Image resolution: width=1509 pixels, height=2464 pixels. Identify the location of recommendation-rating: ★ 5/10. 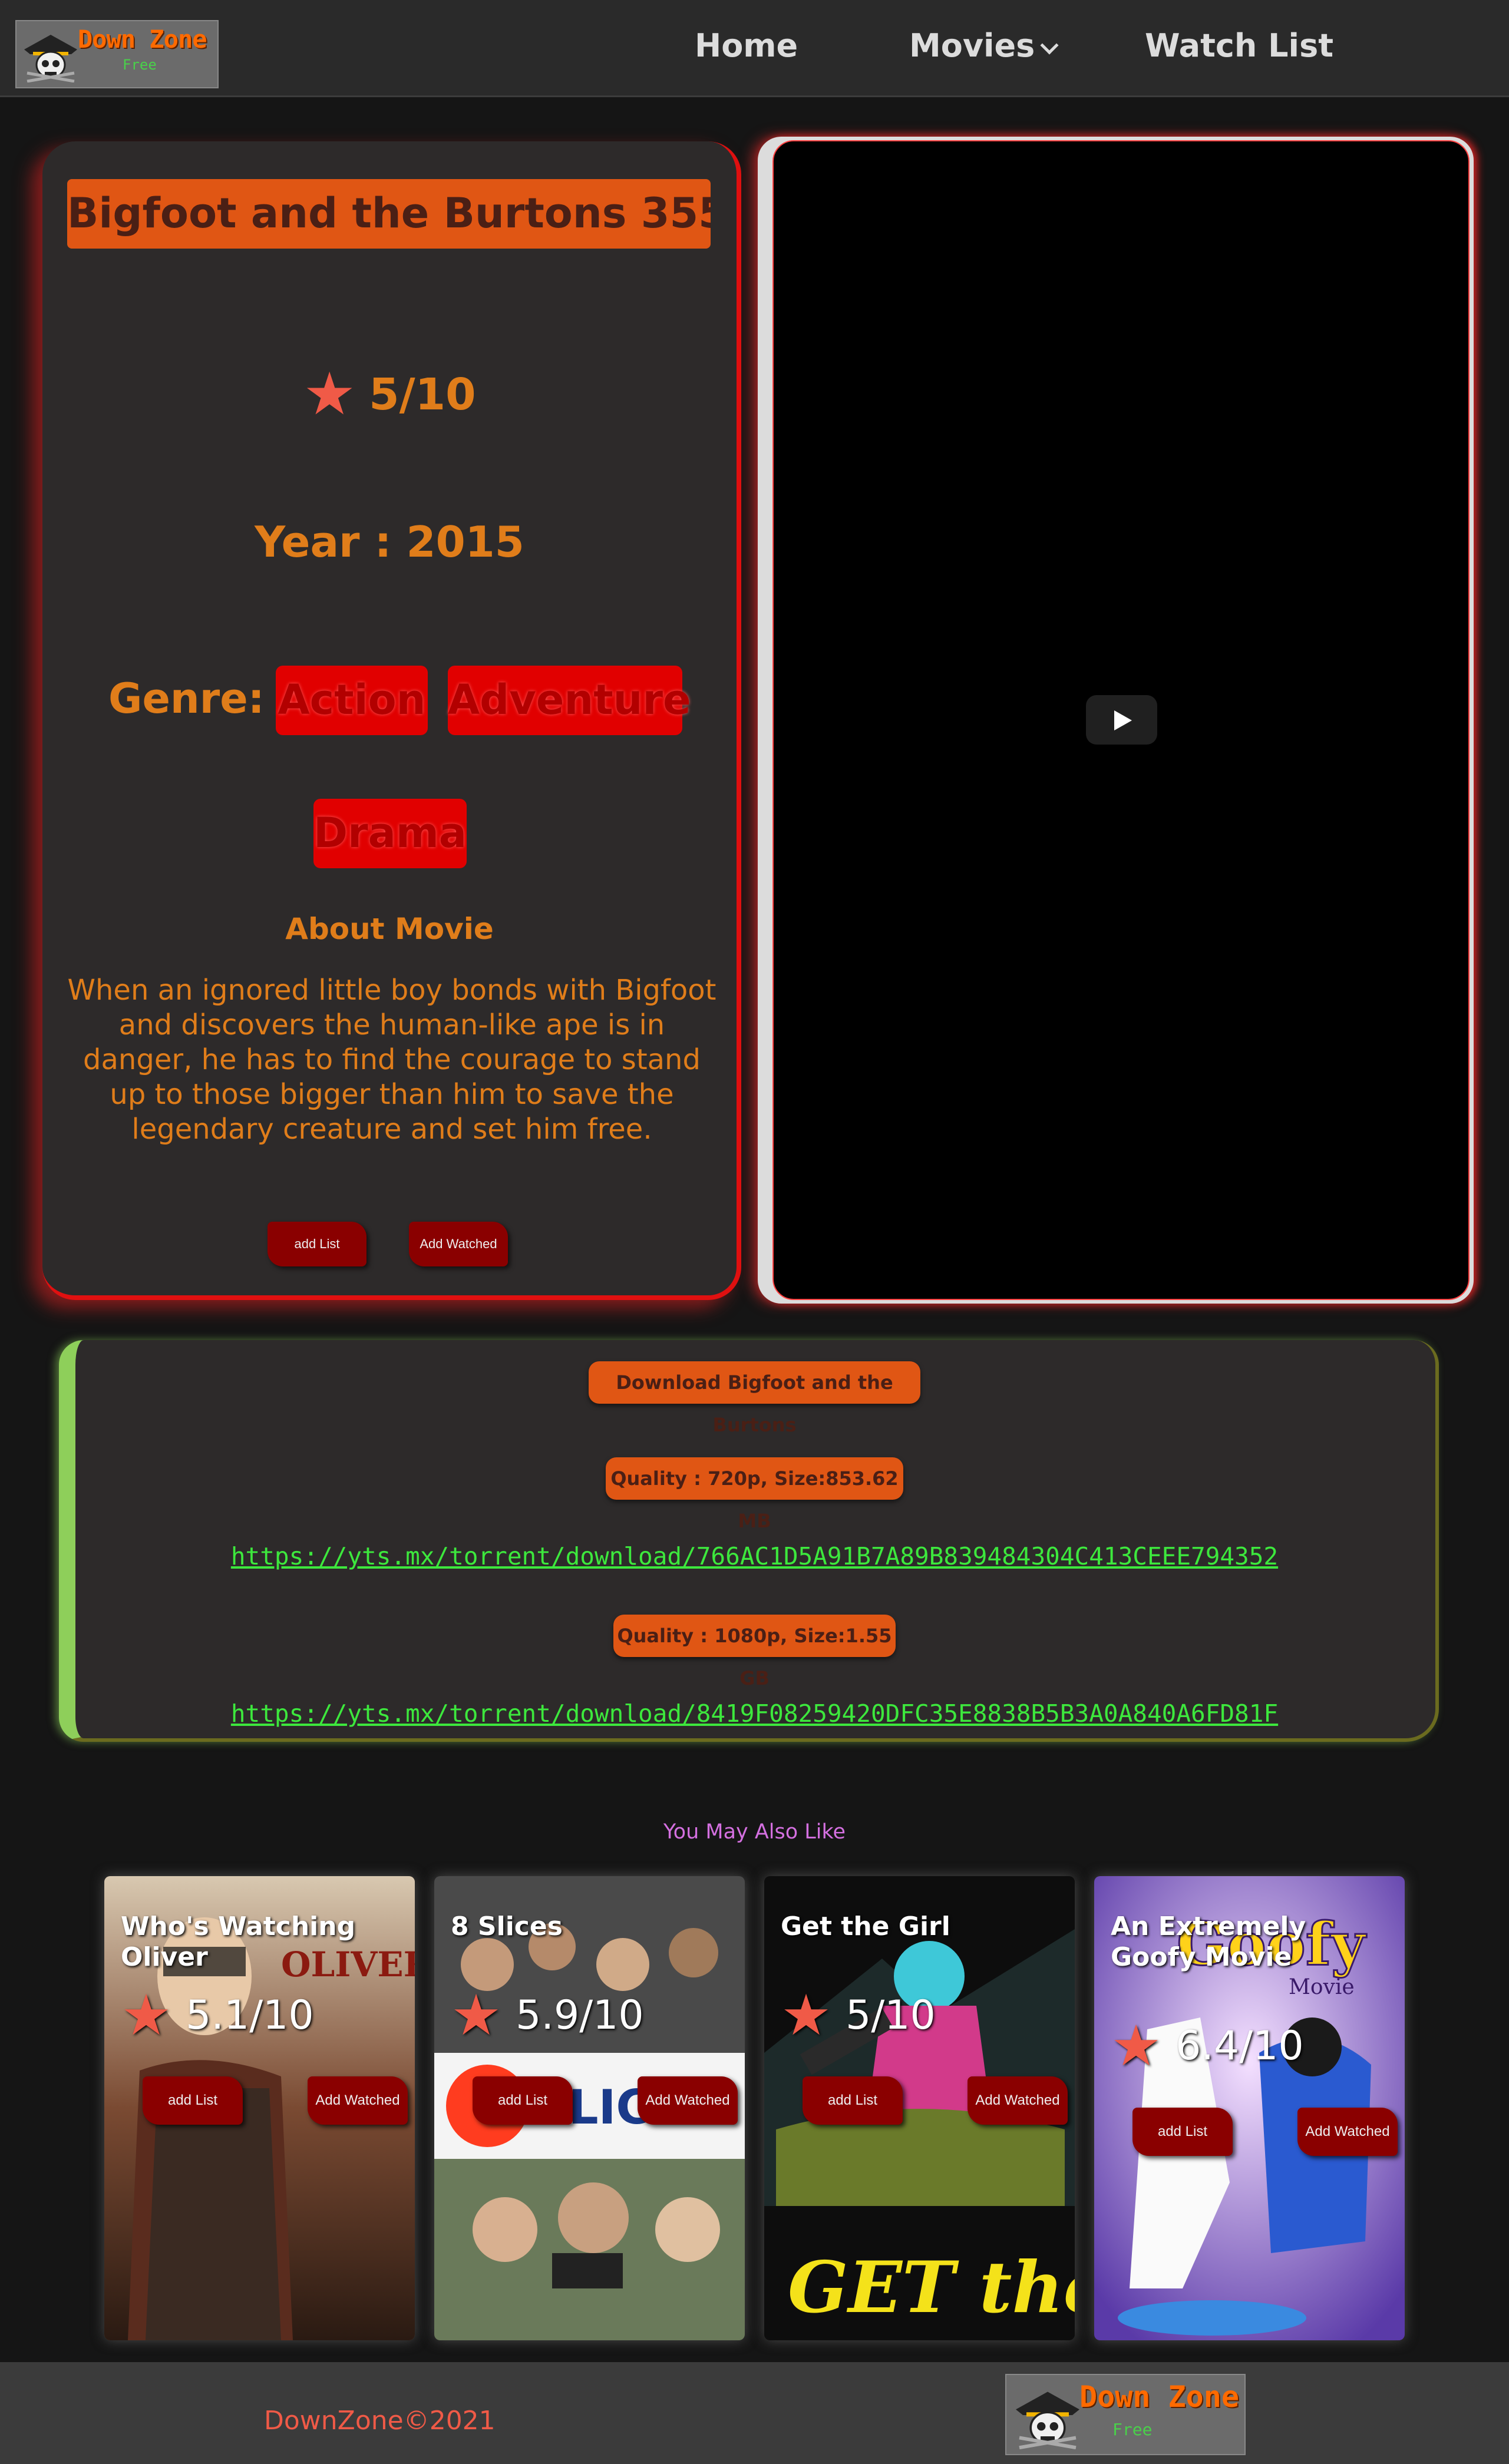
(858, 2015).